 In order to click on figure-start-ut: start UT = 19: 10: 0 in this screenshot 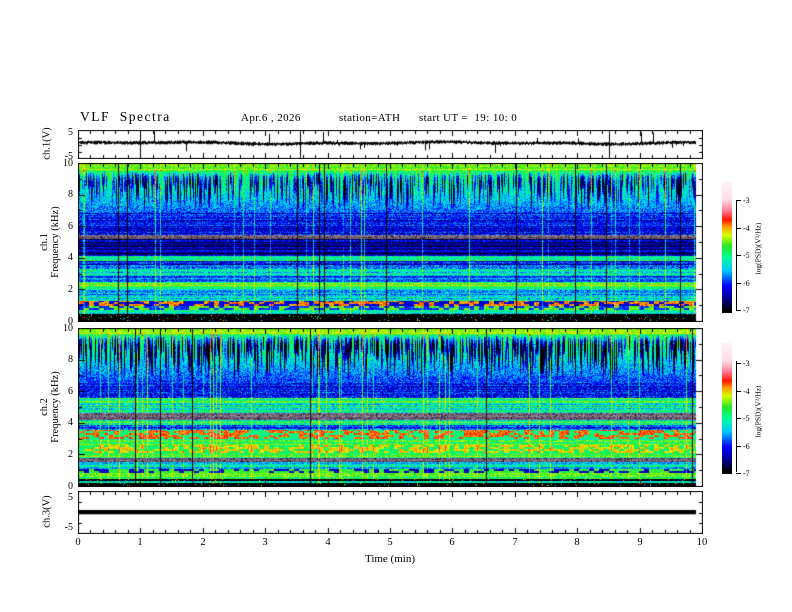, I will do `click(468, 118)`.